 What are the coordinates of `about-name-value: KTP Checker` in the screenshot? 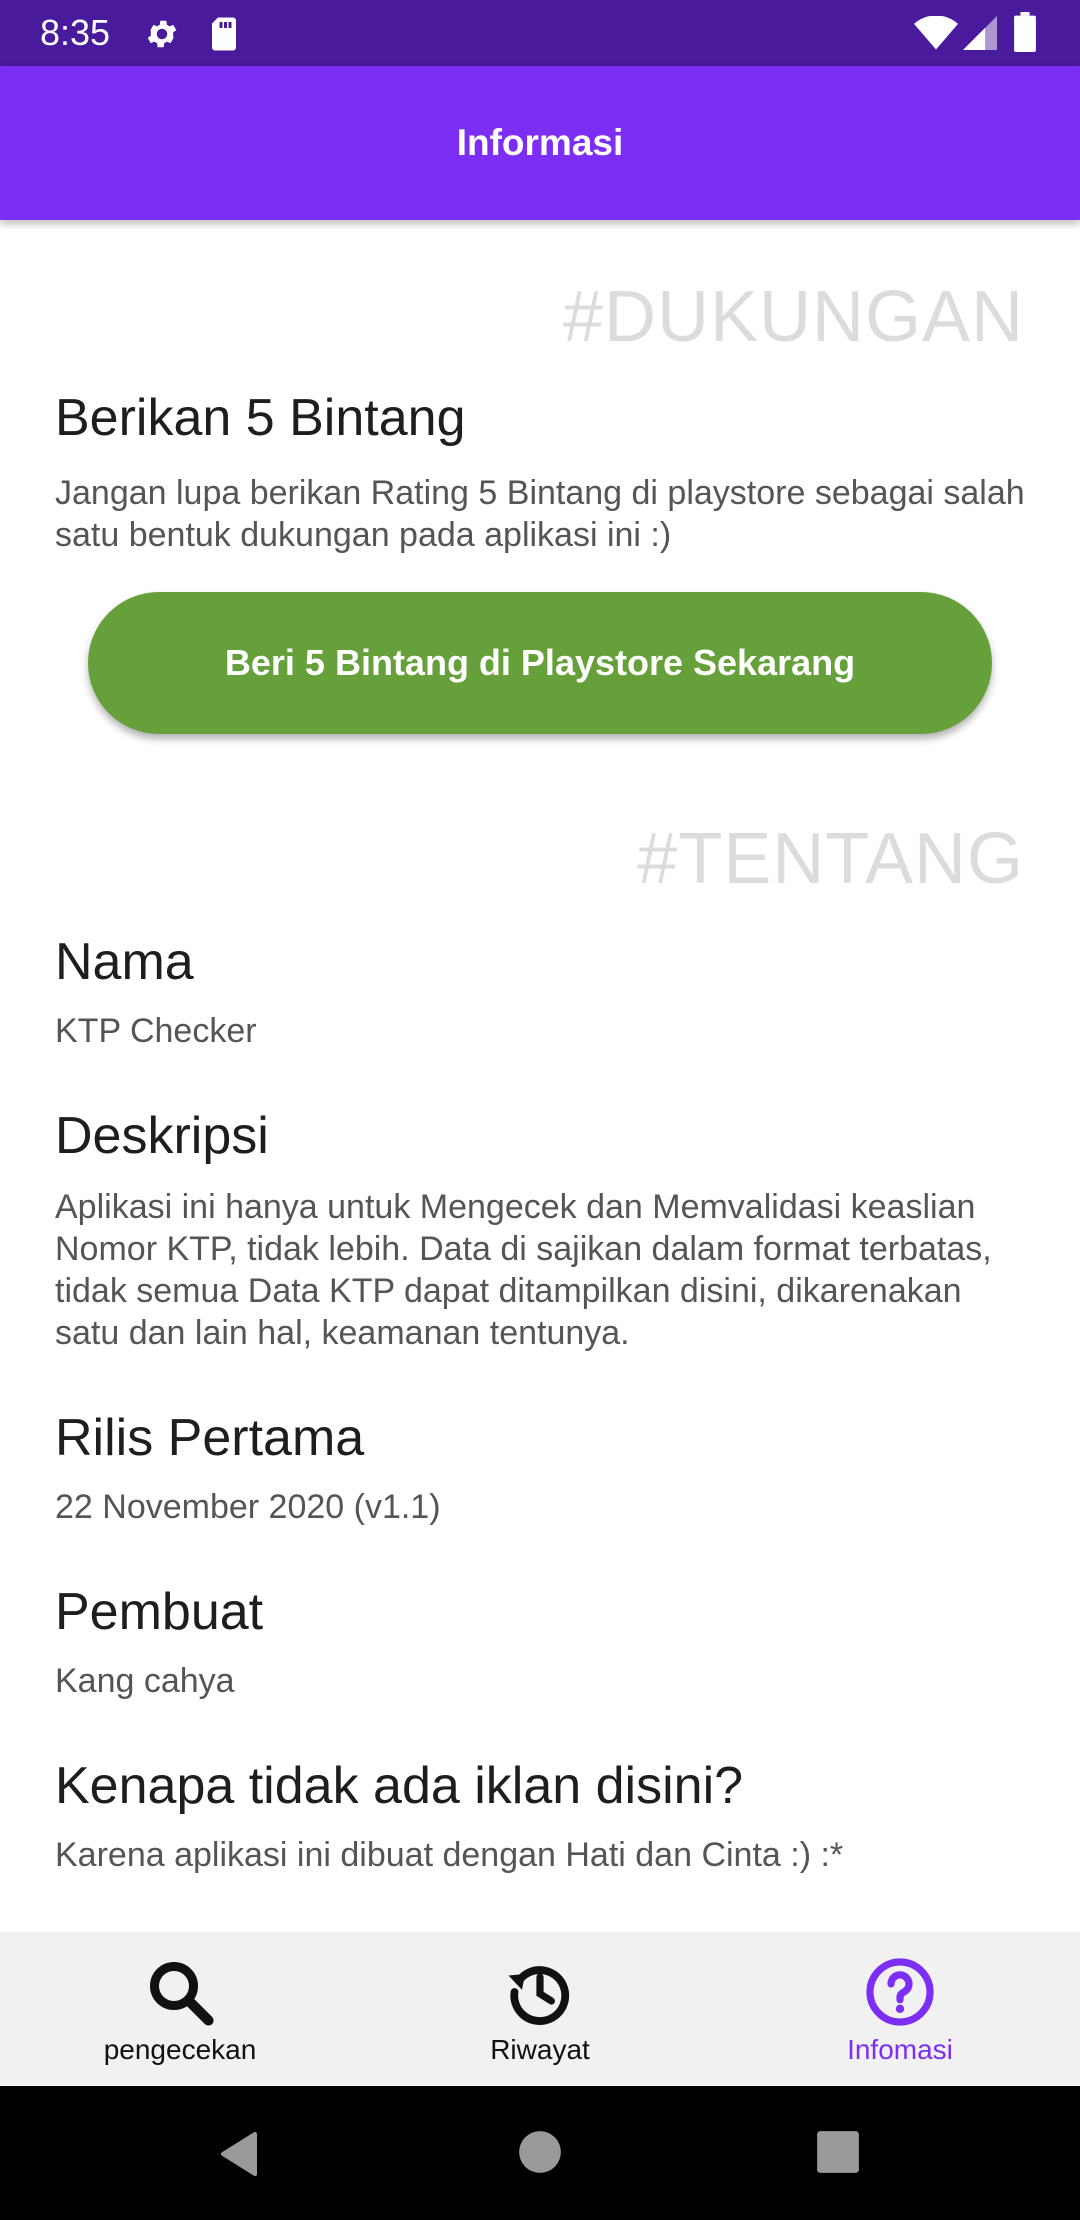 It's located at (156, 1031).